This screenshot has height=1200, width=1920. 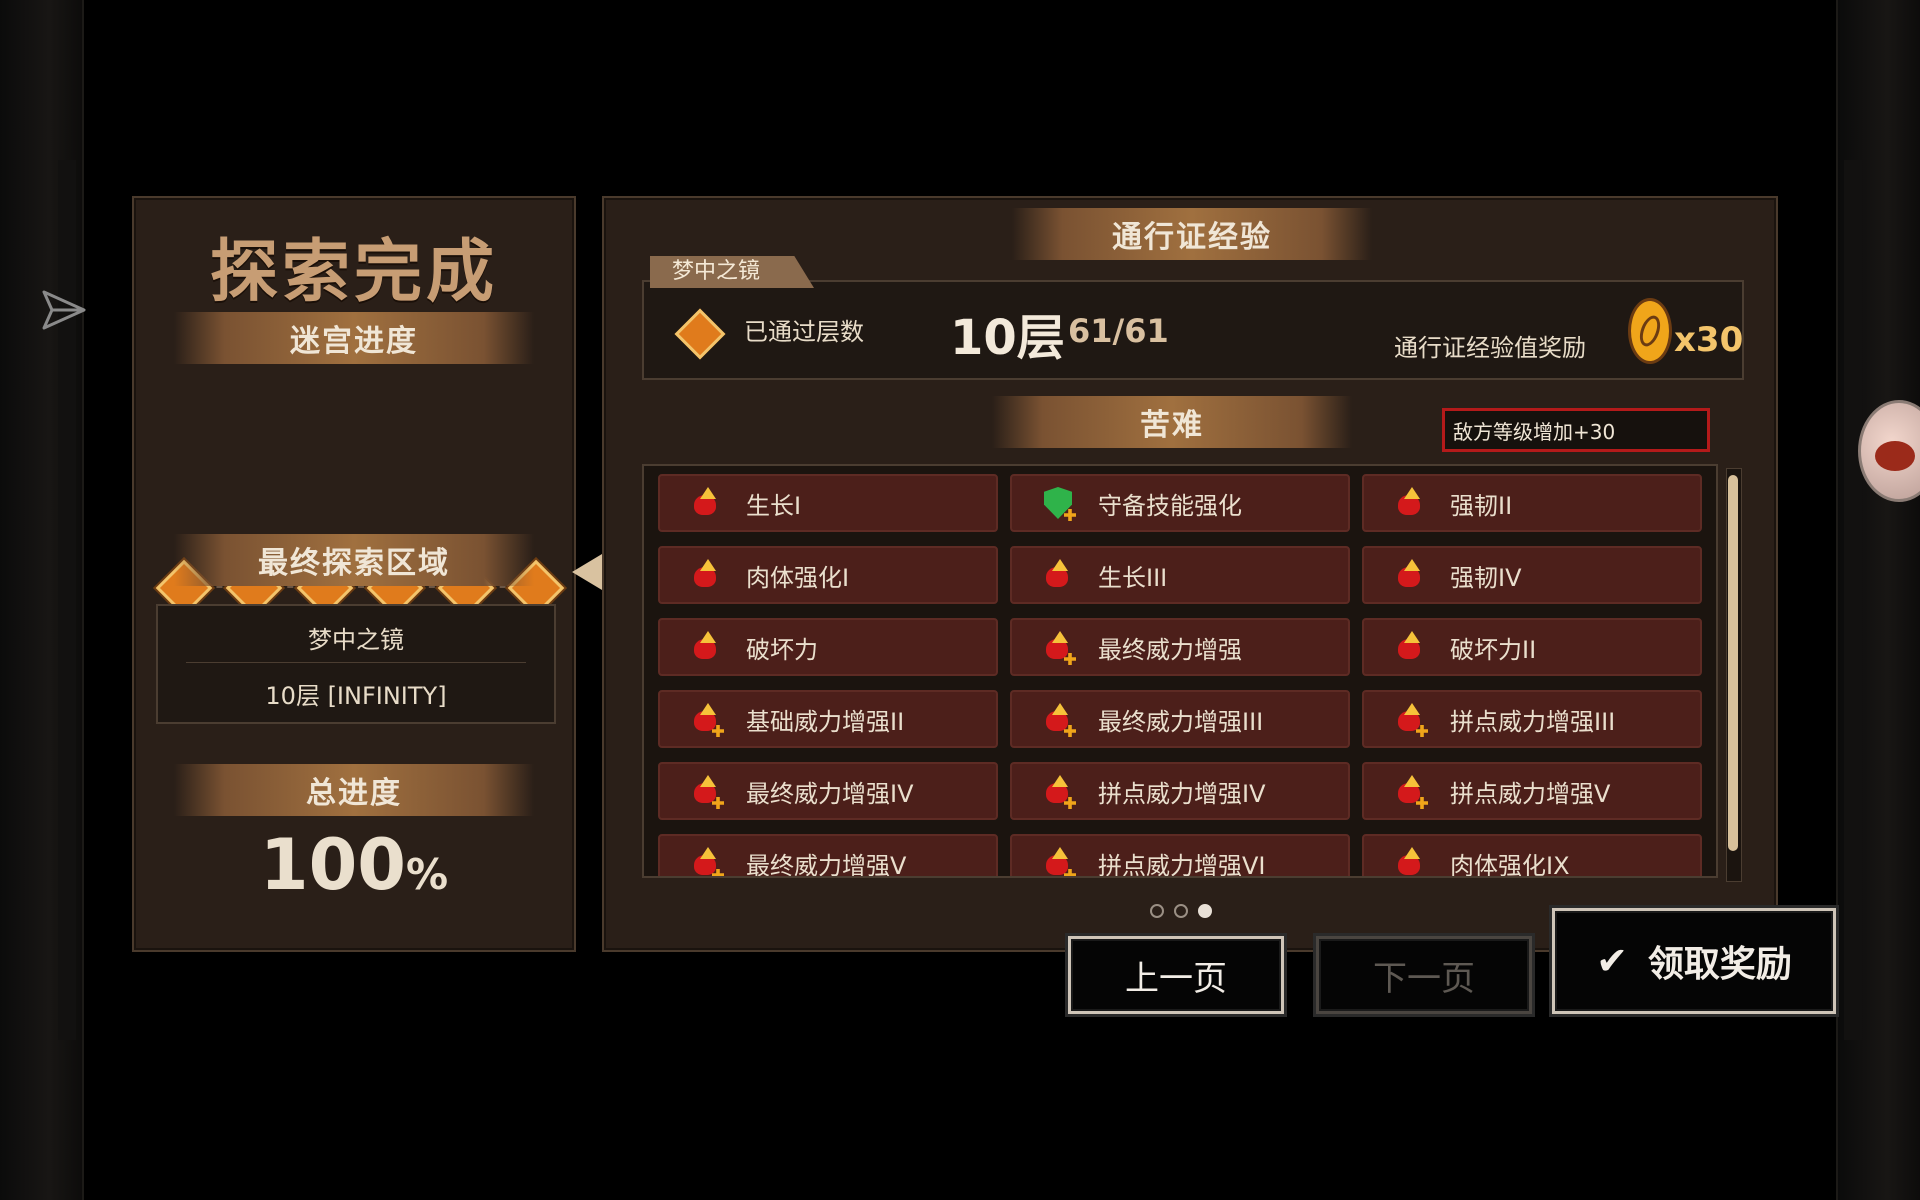 I want to click on final-region-box: 梦中之镜 10层 [INFINITY], so click(x=356, y=664).